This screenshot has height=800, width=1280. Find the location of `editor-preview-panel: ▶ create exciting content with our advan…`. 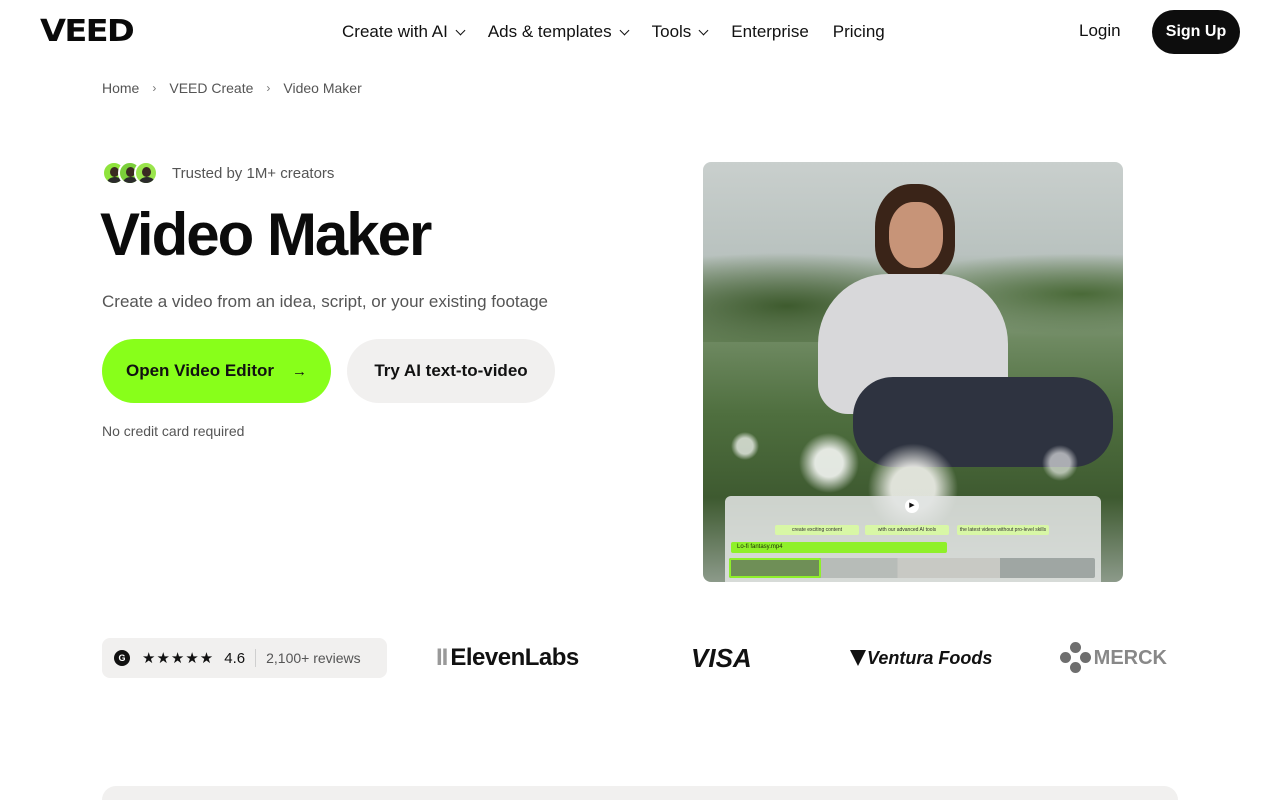

editor-preview-panel: ▶ create exciting content with our advan… is located at coordinates (913, 539).